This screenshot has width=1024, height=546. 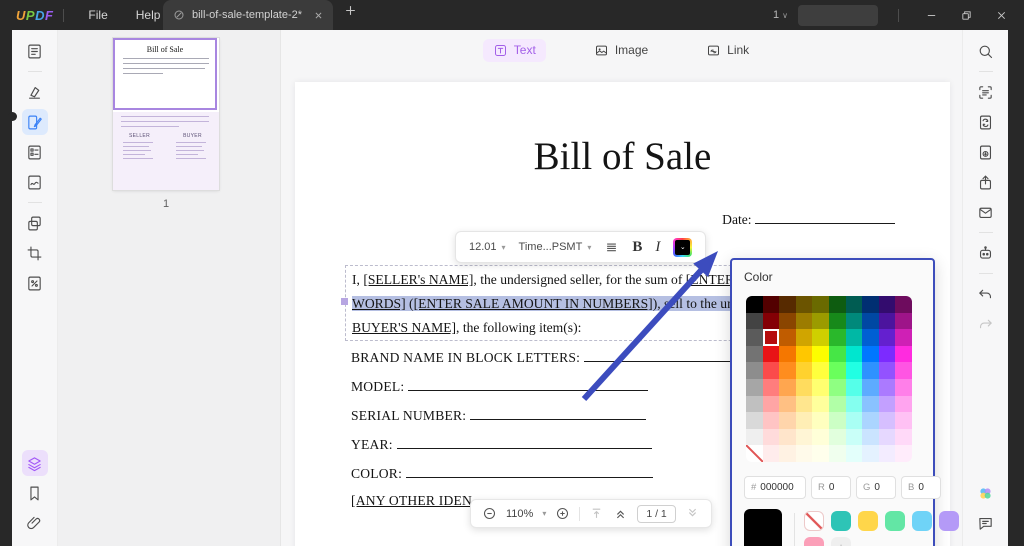 What do you see at coordinates (876, 487) in the screenshot?
I see `green-value-input: G0` at bounding box center [876, 487].